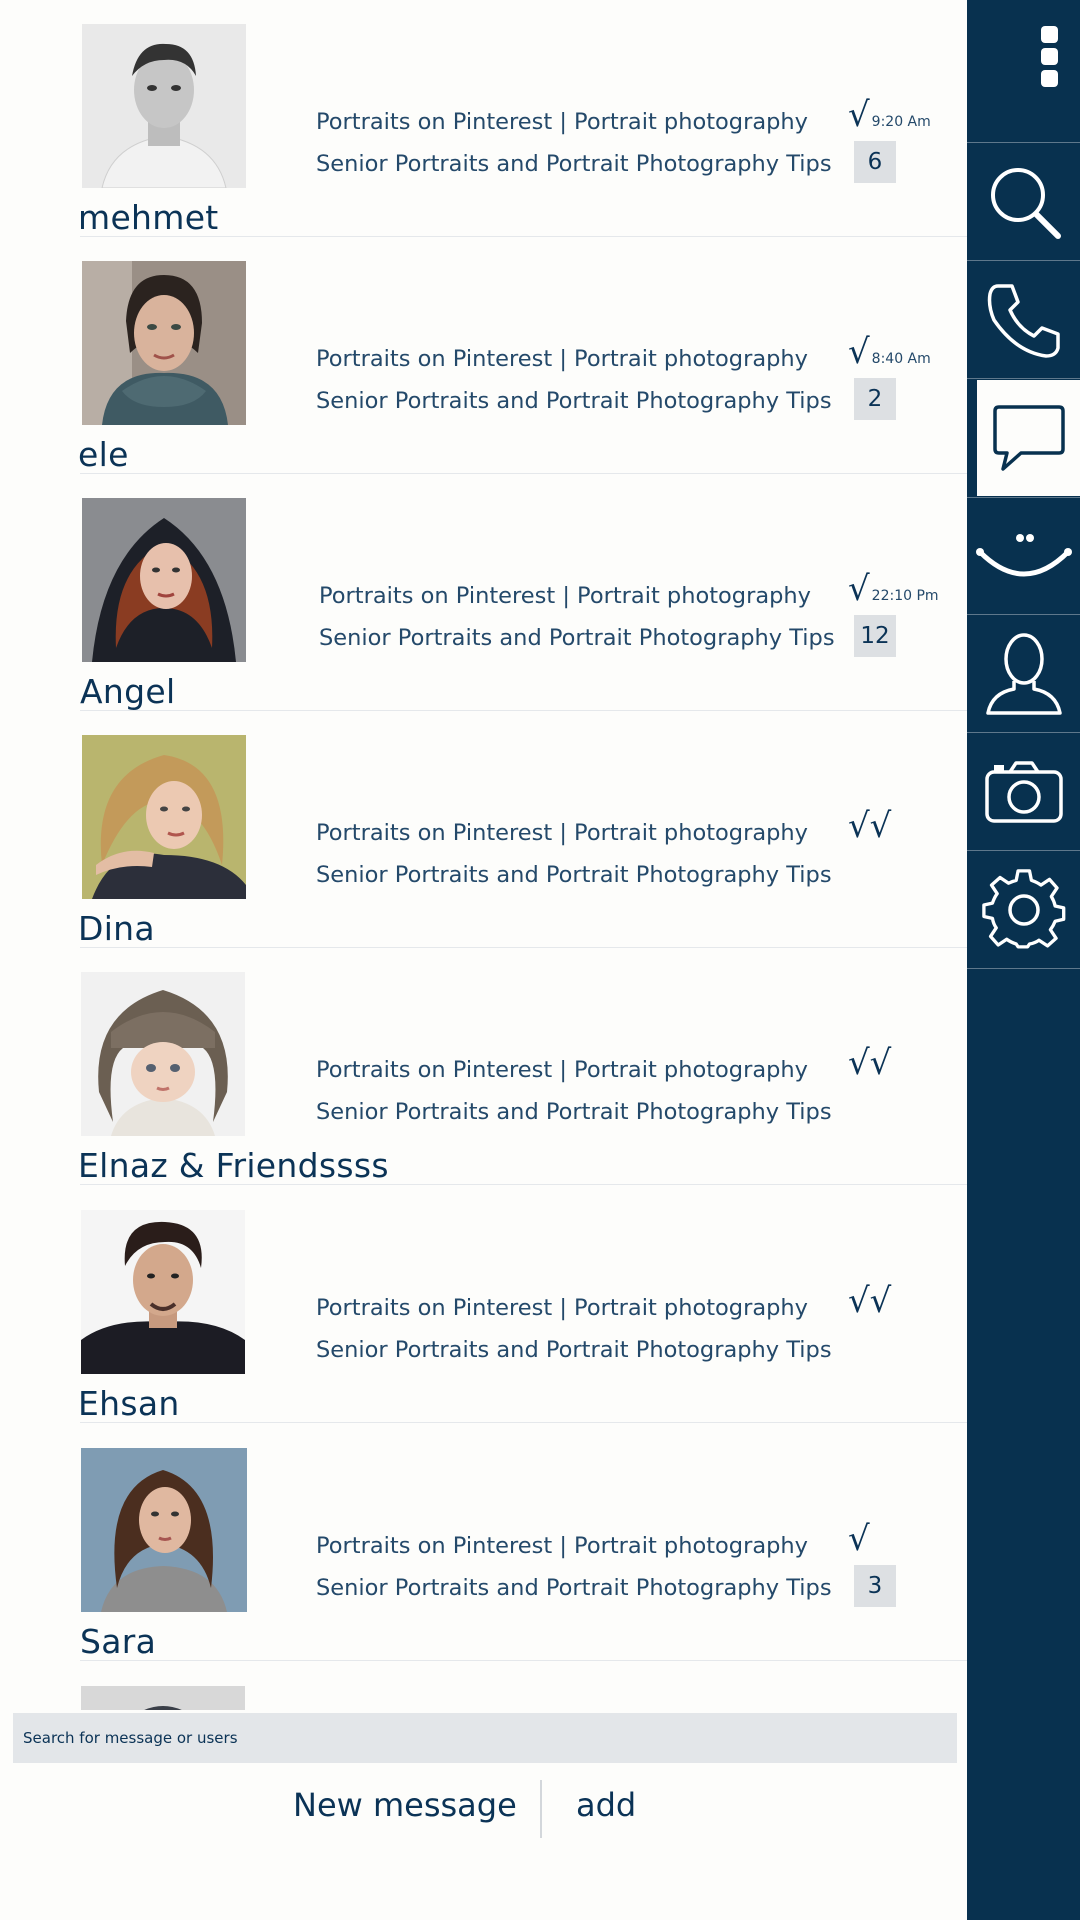  Describe the element at coordinates (103, 454) in the screenshot. I see `contact-name: ele` at that location.